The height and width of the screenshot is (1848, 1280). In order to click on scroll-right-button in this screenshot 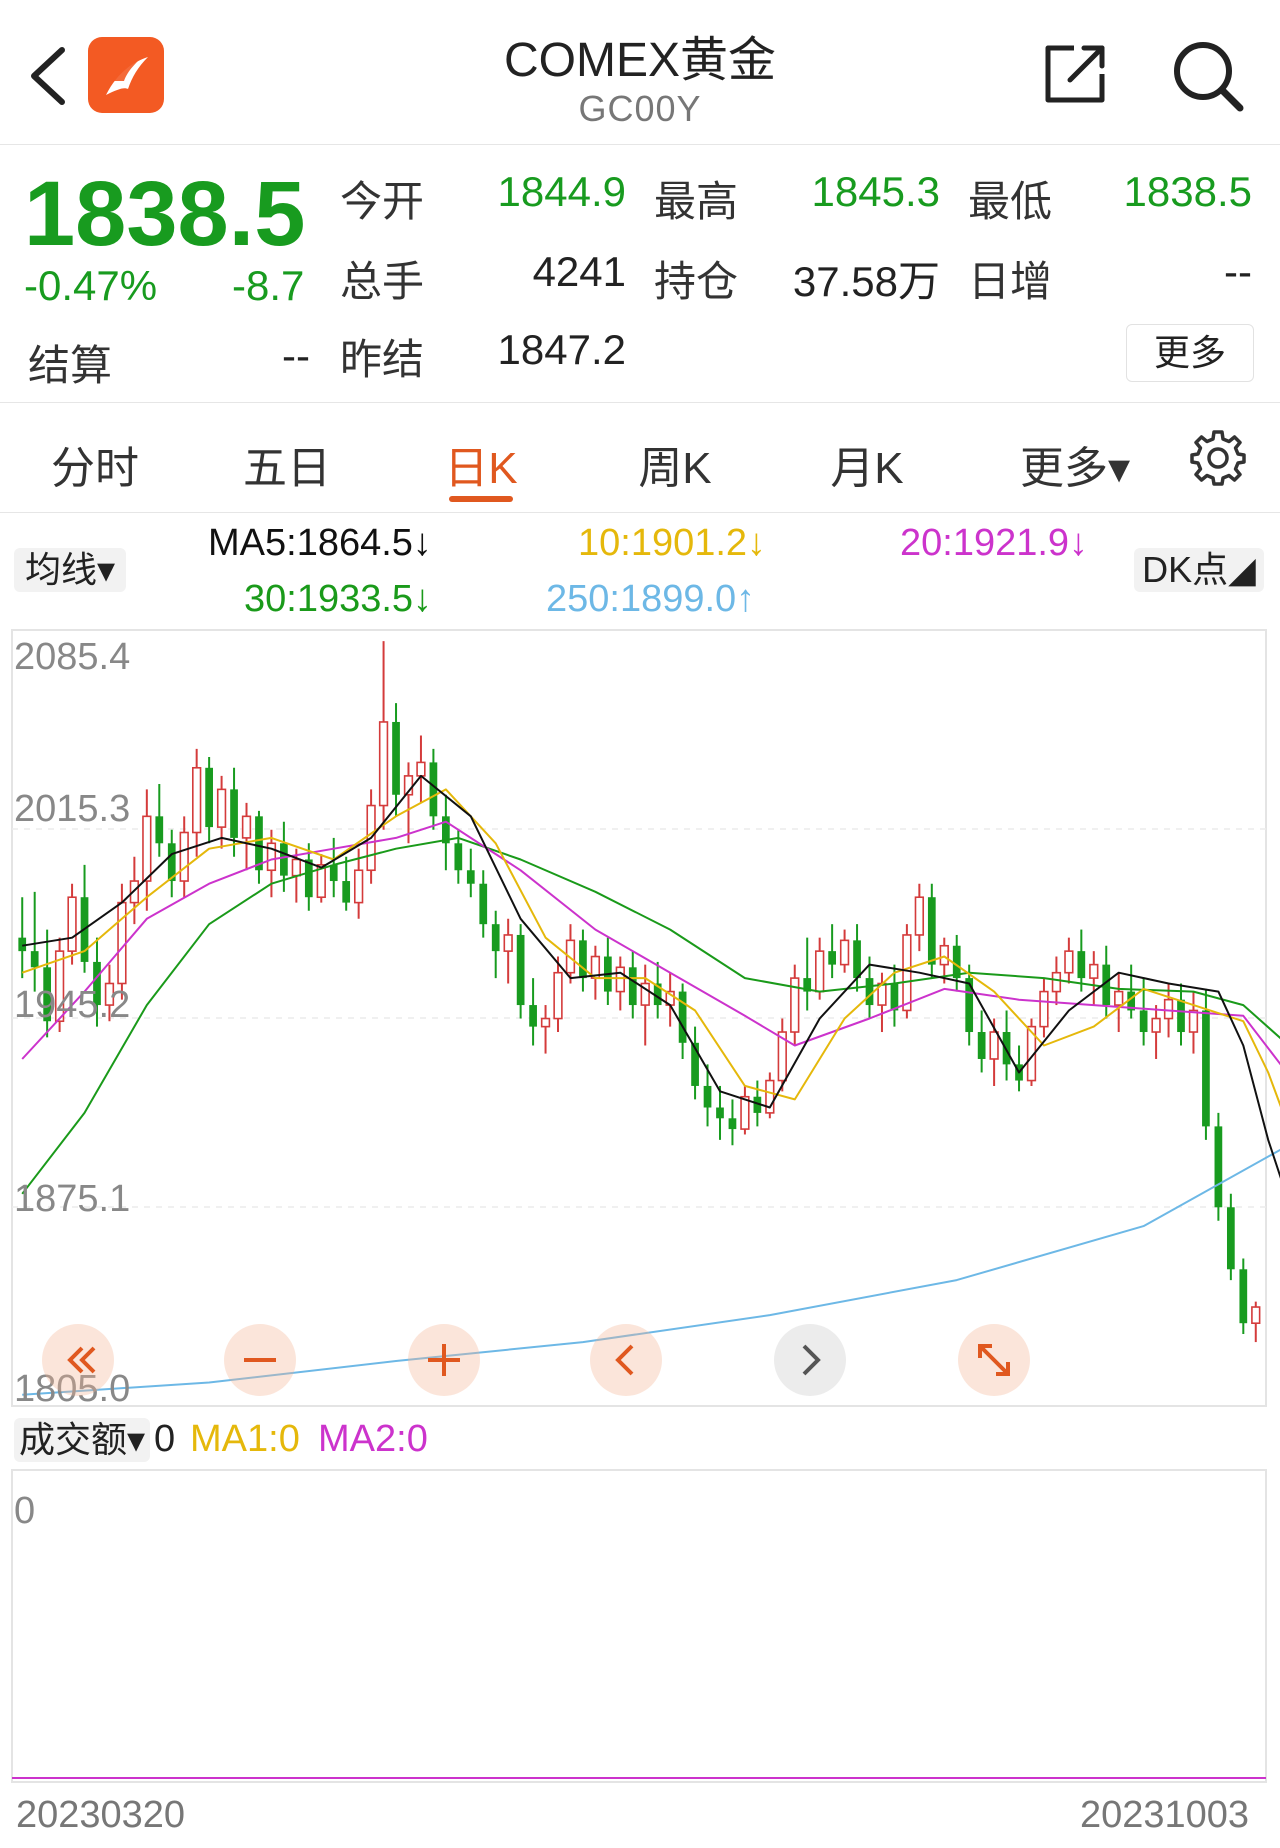, I will do `click(810, 1360)`.